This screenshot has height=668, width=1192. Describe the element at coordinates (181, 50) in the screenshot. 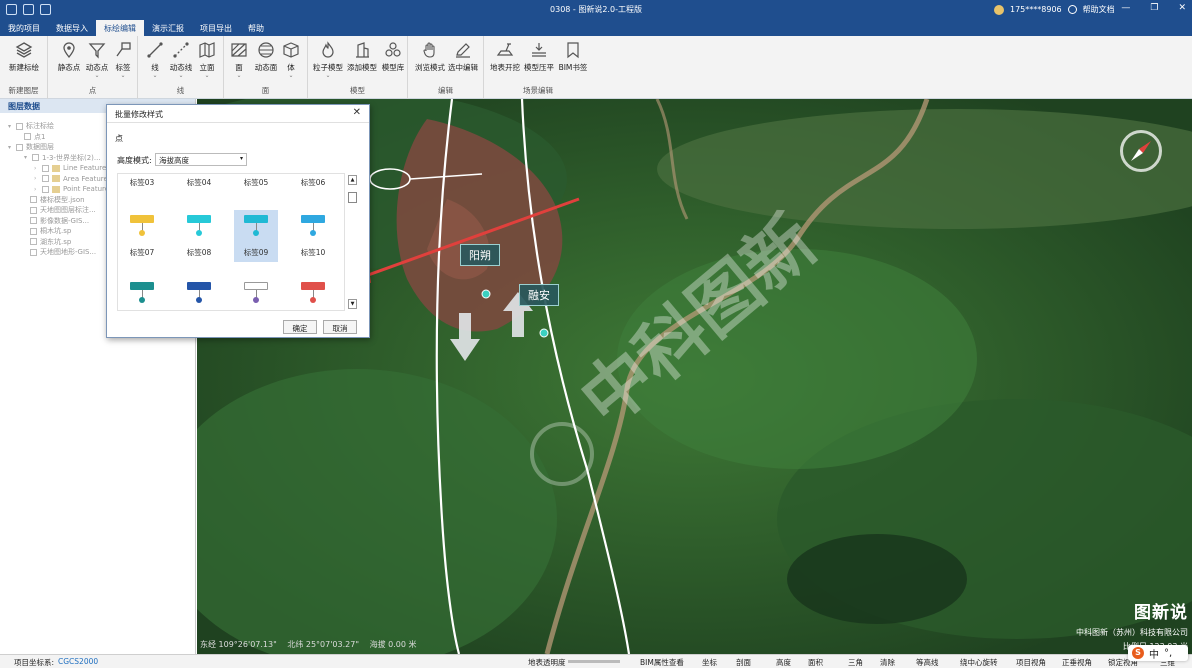

I see `dynamic-line-icon` at that location.